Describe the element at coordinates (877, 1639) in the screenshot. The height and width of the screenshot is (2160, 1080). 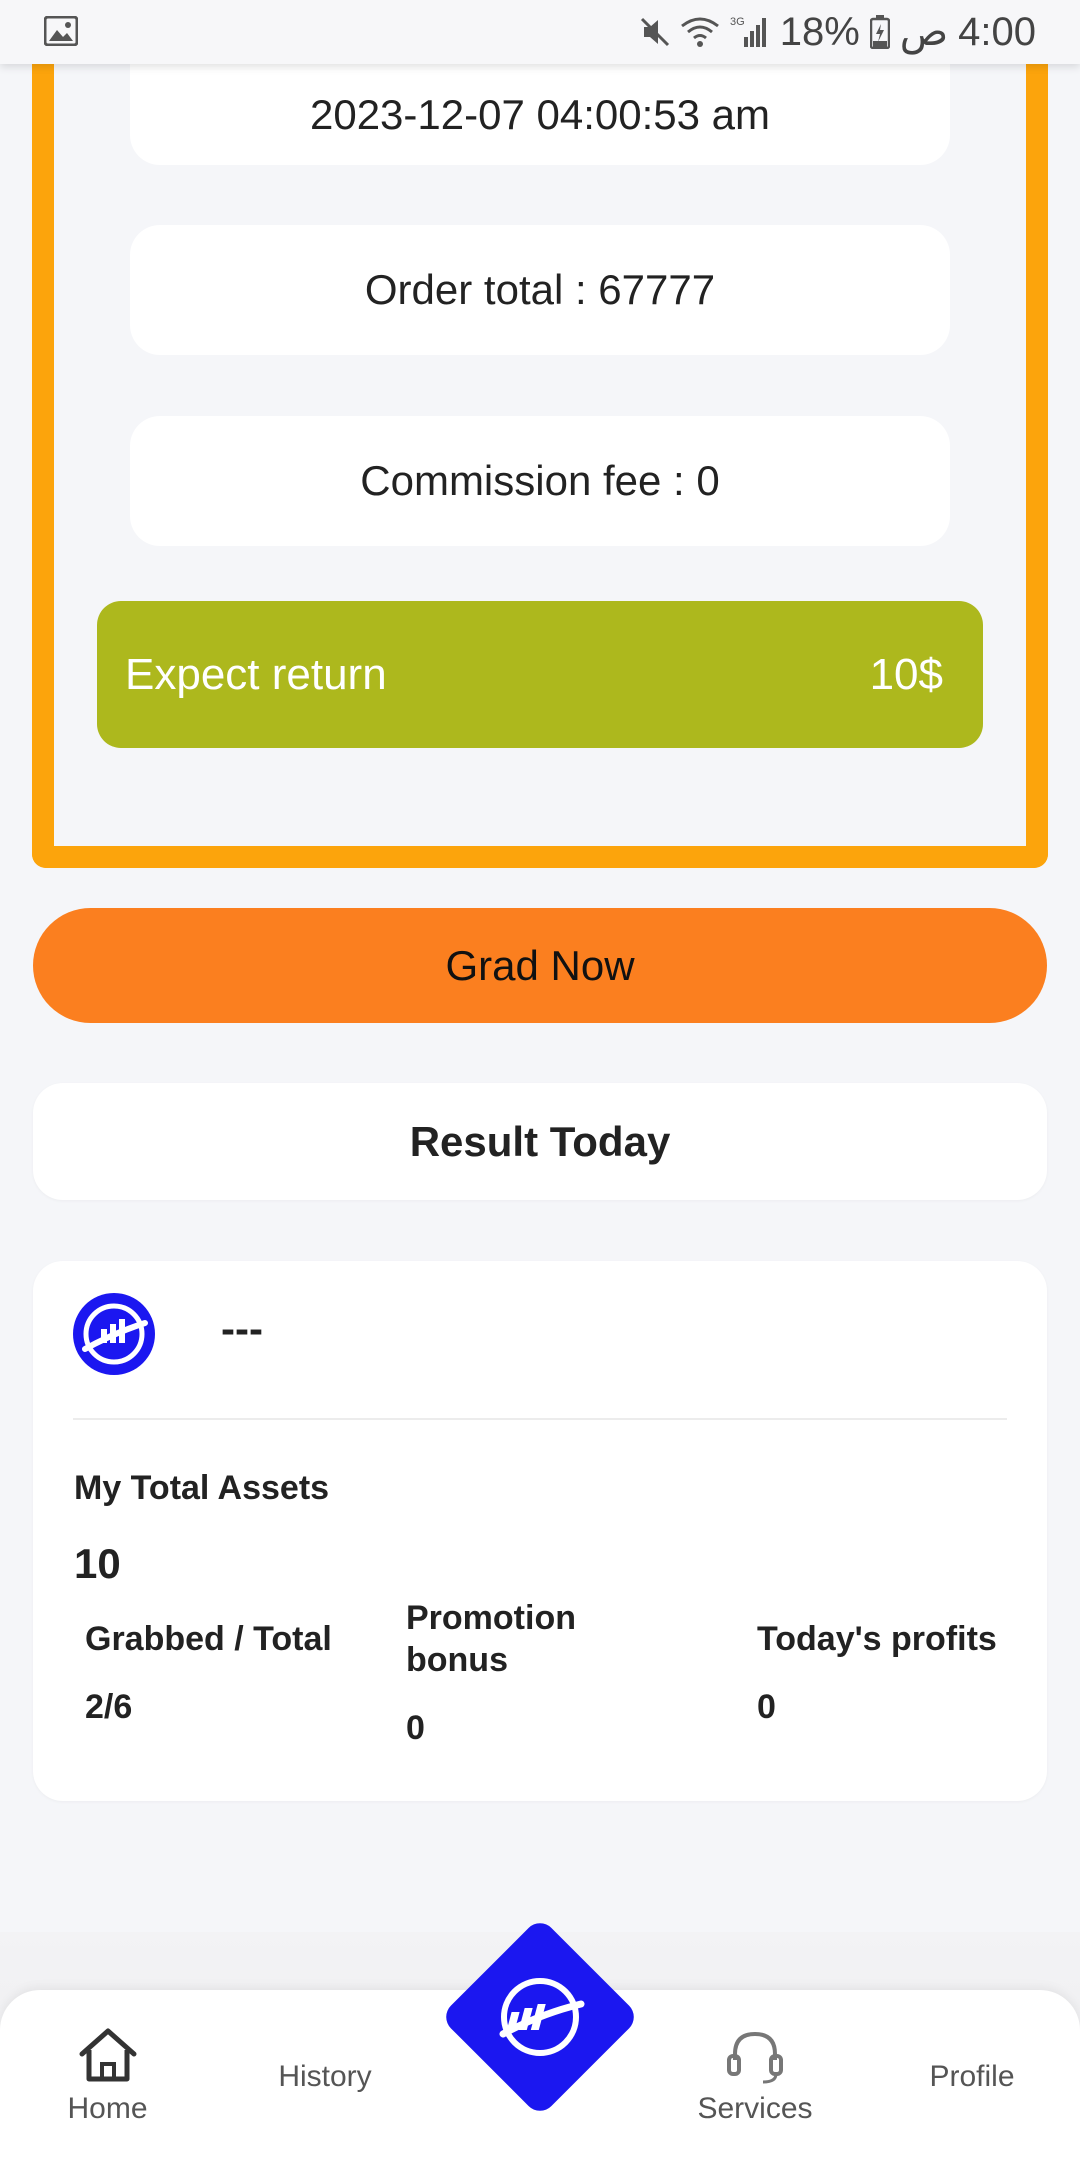
I see `todays-profits-label: Today's profits` at that location.